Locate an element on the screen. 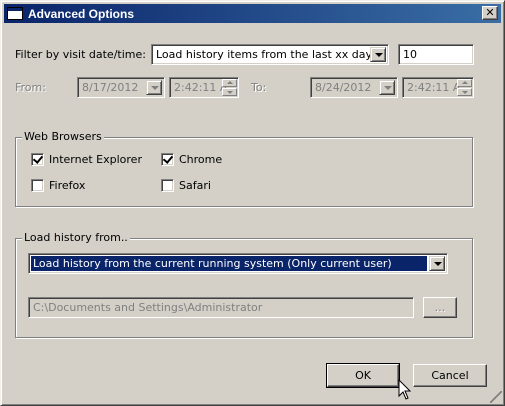  internet-explorer-label: Internet Explorer is located at coordinates (95, 159).